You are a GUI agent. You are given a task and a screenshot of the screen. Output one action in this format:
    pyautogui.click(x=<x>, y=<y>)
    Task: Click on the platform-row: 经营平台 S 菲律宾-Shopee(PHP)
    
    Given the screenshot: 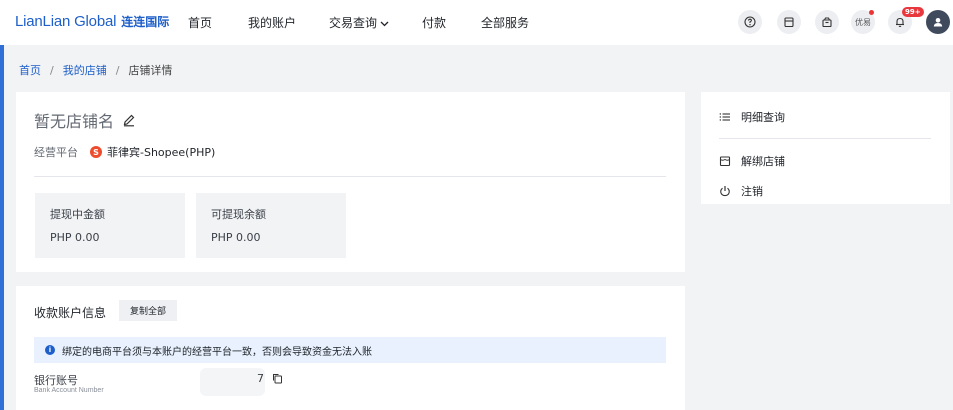 What is the action you would take?
    pyautogui.click(x=124, y=152)
    